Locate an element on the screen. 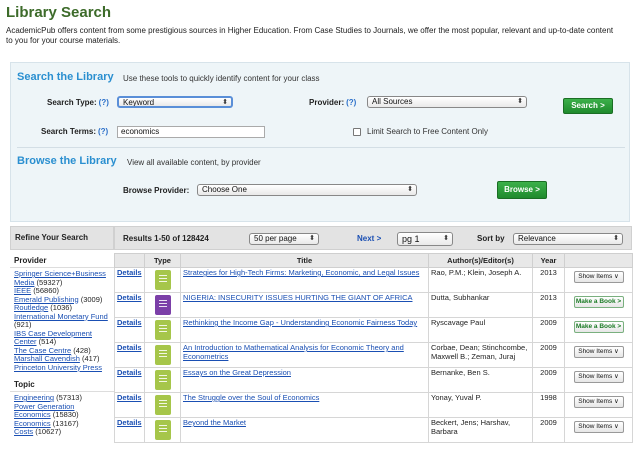 Image resolution: width=640 pixels, height=450 pixels. authors-cell: Dutta, Subhankar is located at coordinates (480, 305).